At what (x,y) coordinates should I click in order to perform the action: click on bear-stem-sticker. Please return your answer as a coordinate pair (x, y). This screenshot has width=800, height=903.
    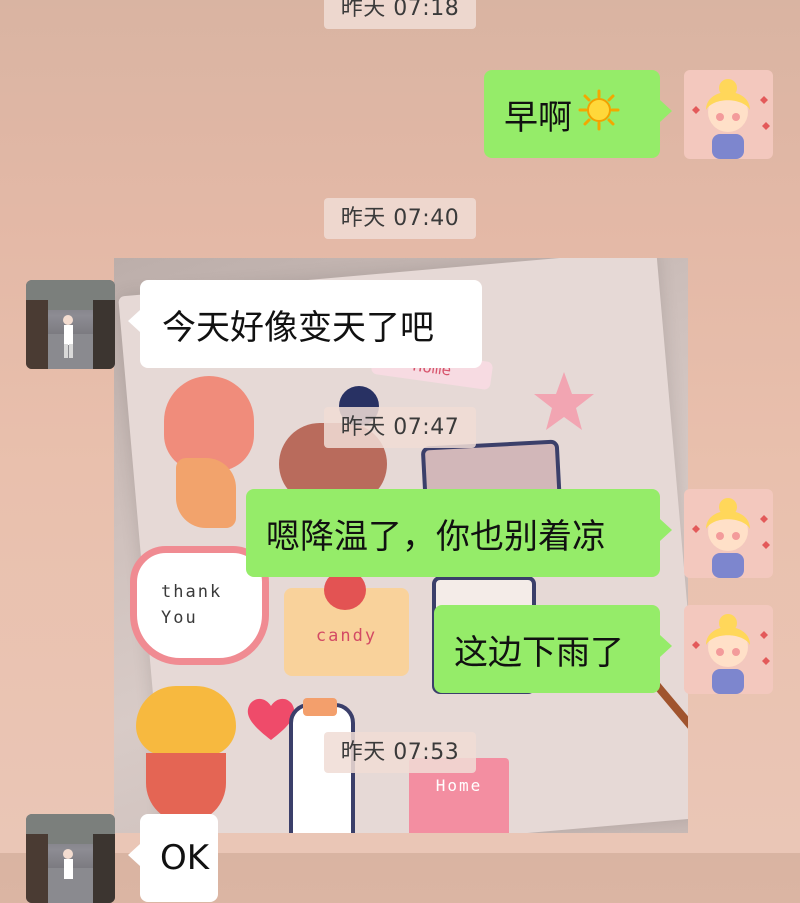
    Looking at the image, I should click on (206, 493).